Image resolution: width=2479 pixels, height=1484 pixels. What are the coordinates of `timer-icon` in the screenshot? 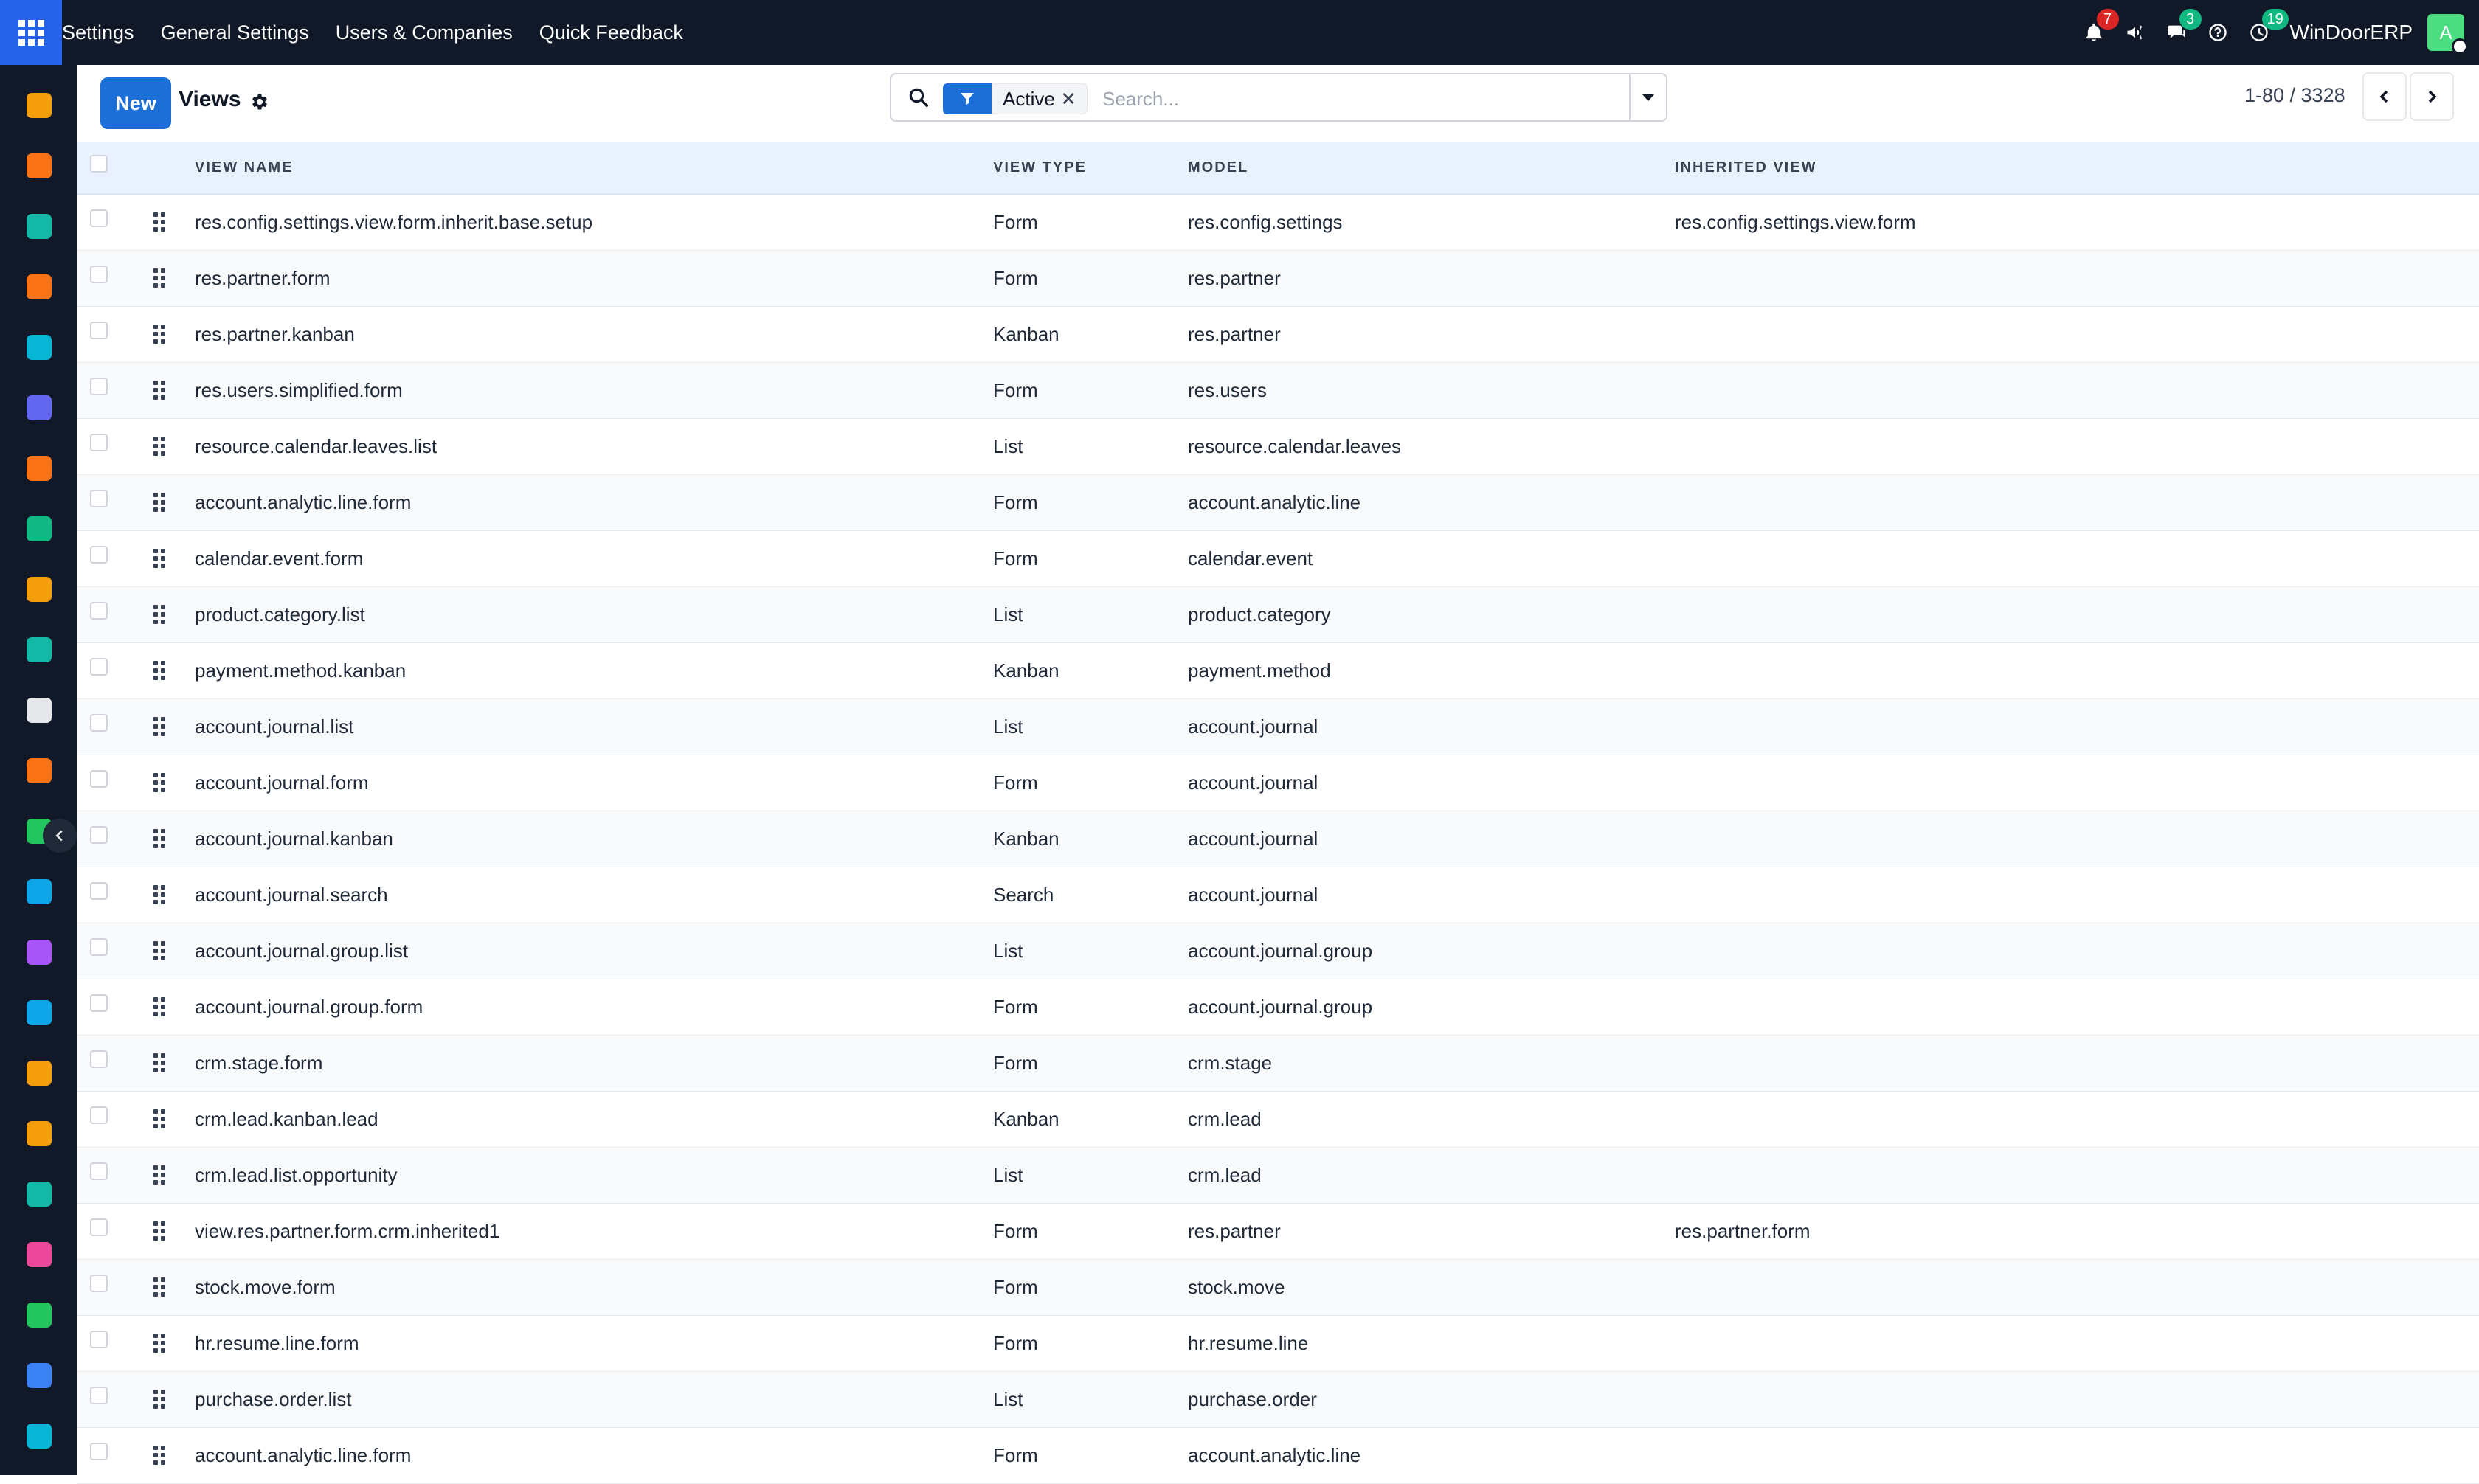 It's located at (39, 1375).